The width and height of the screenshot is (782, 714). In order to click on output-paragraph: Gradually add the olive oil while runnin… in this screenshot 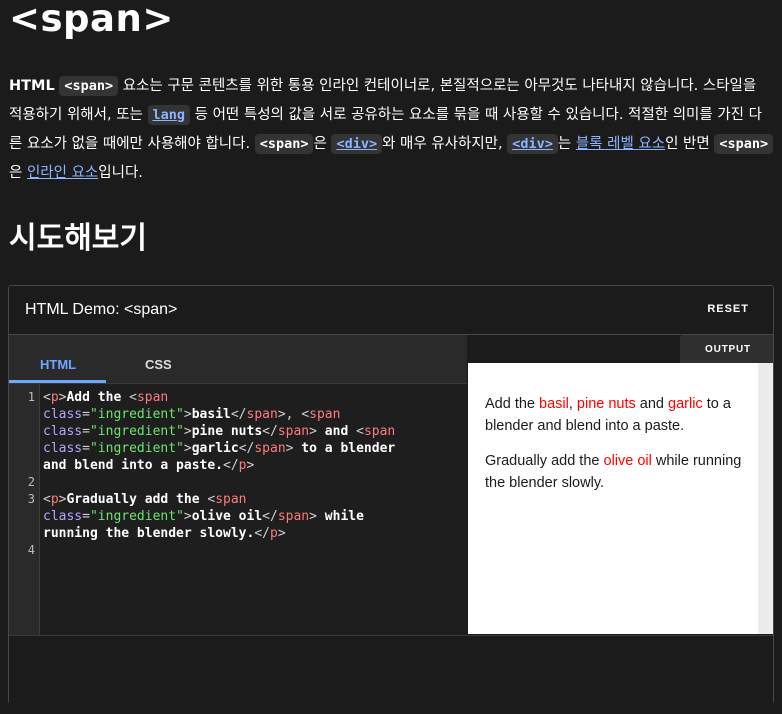, I will do `click(613, 472)`.